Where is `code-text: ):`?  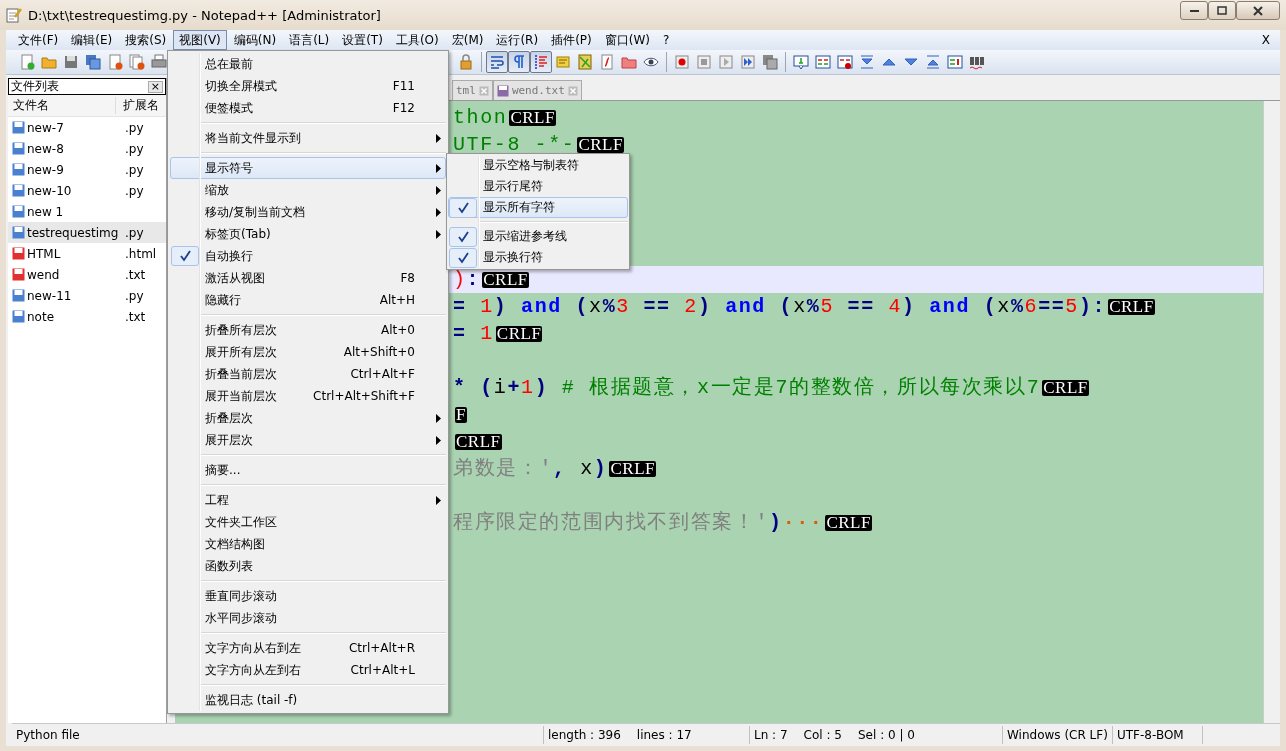
code-text: ): is located at coordinates (1092, 306).